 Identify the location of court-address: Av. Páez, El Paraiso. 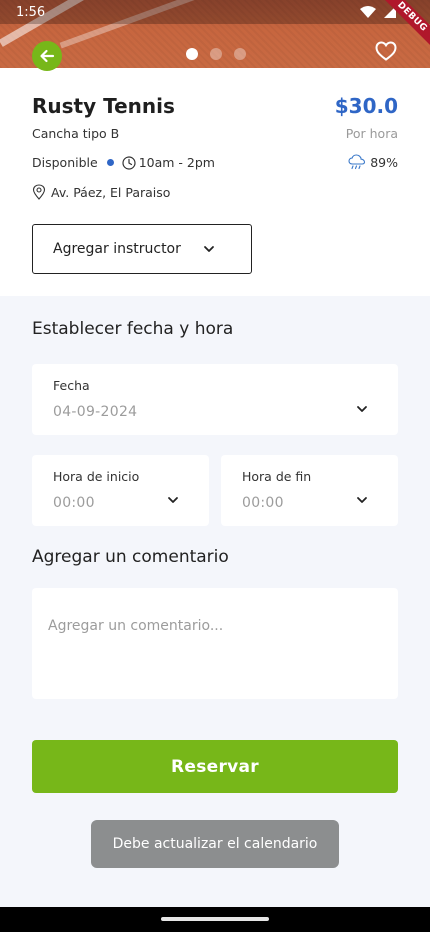
(111, 192).